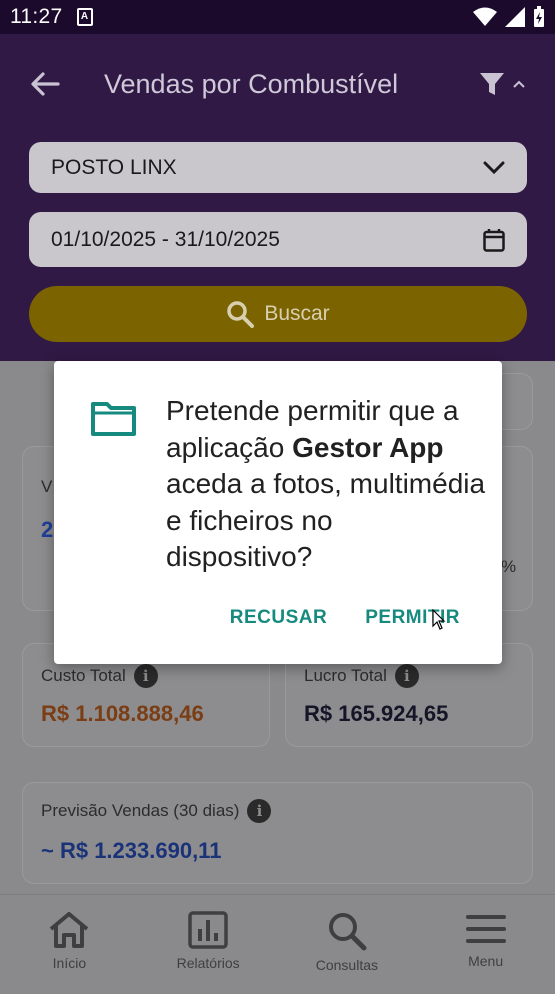 This screenshot has width=555, height=994. Describe the element at coordinates (494, 240) in the screenshot. I see `calendar-icon` at that location.